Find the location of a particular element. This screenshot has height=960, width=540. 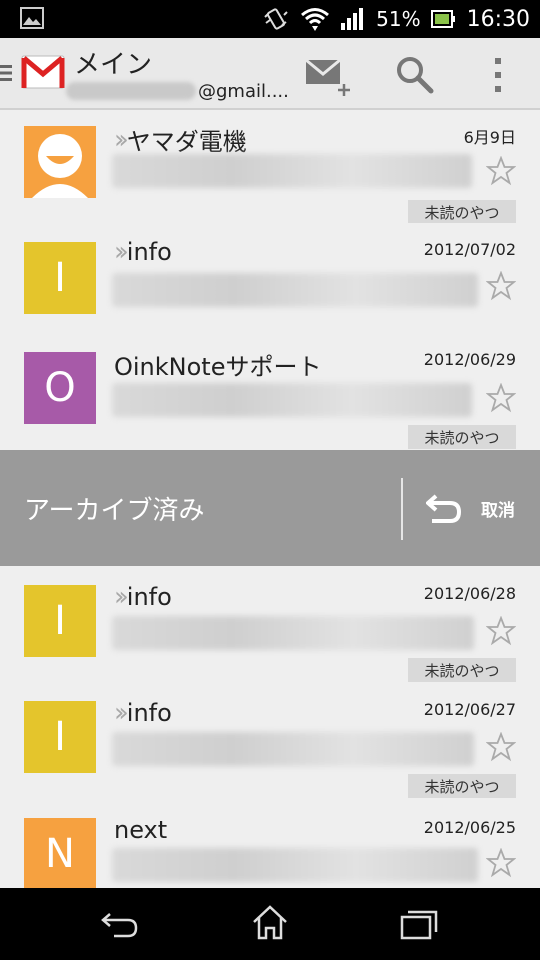

gmail-logo is located at coordinates (43, 71).